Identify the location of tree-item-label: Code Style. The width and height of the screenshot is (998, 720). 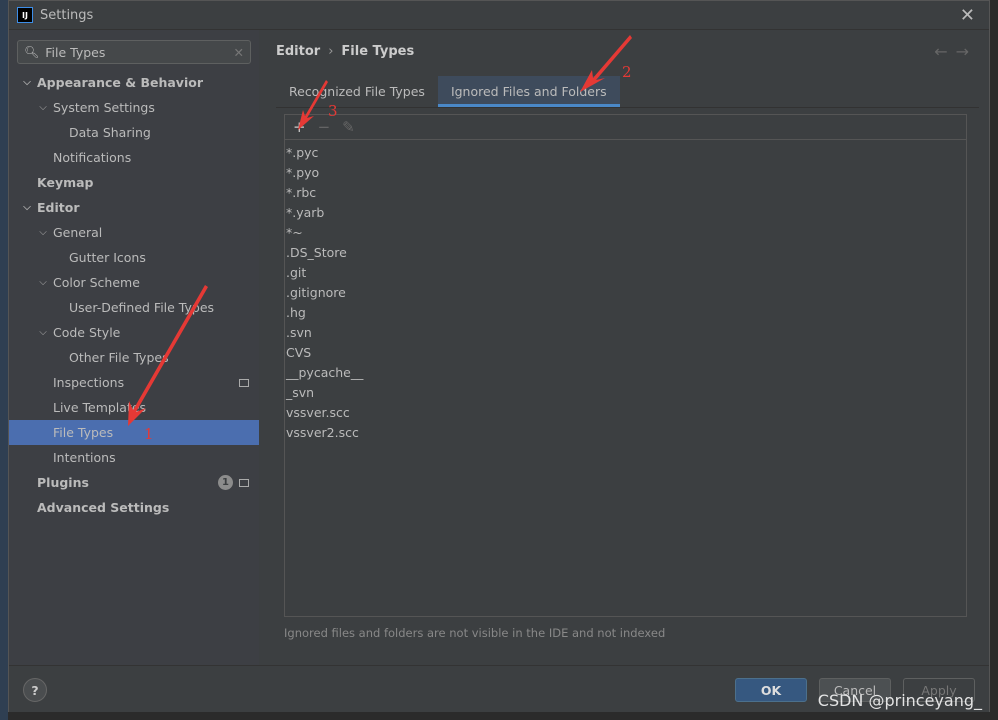
(87, 332).